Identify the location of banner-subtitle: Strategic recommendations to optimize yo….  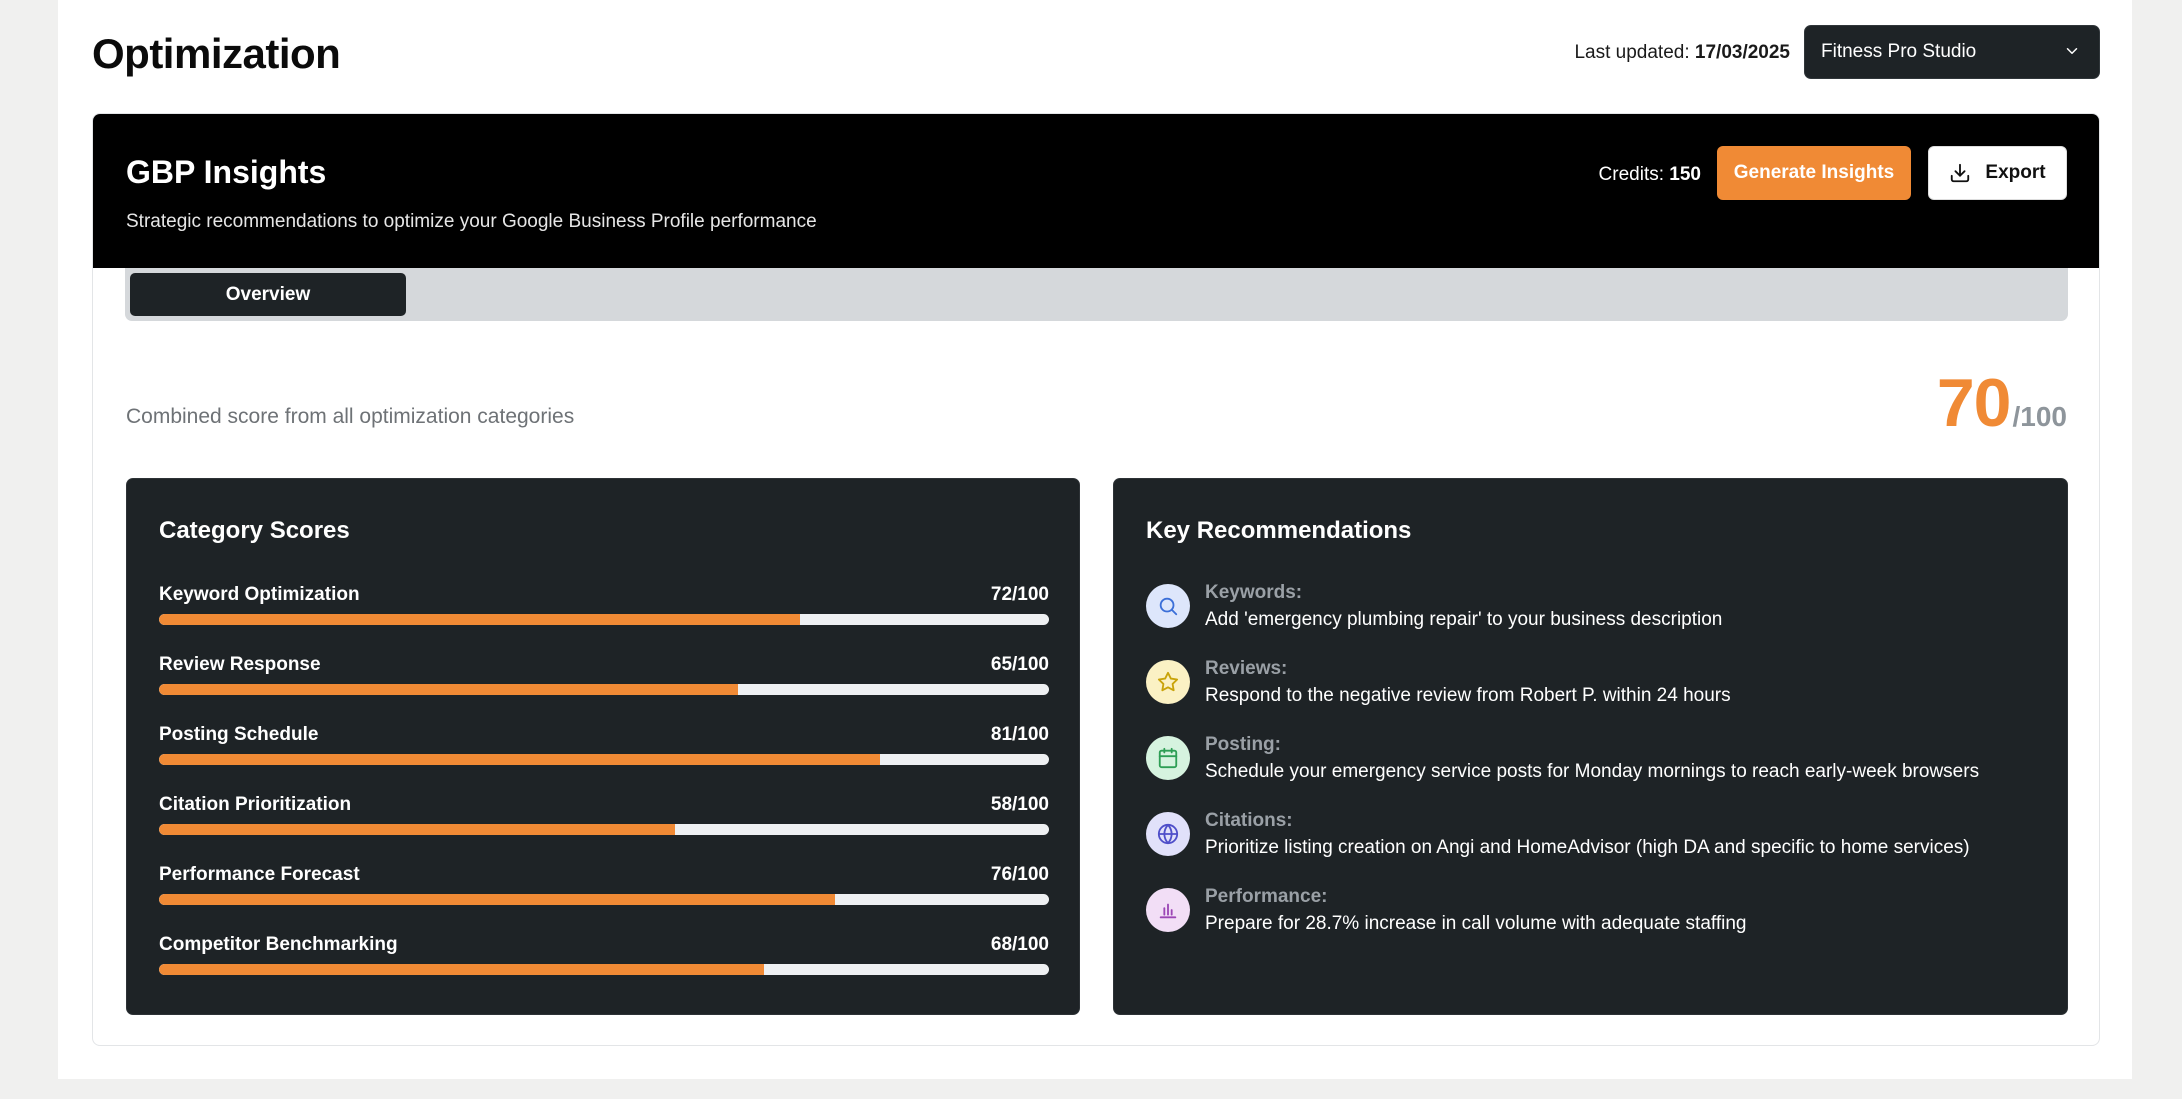
(471, 221).